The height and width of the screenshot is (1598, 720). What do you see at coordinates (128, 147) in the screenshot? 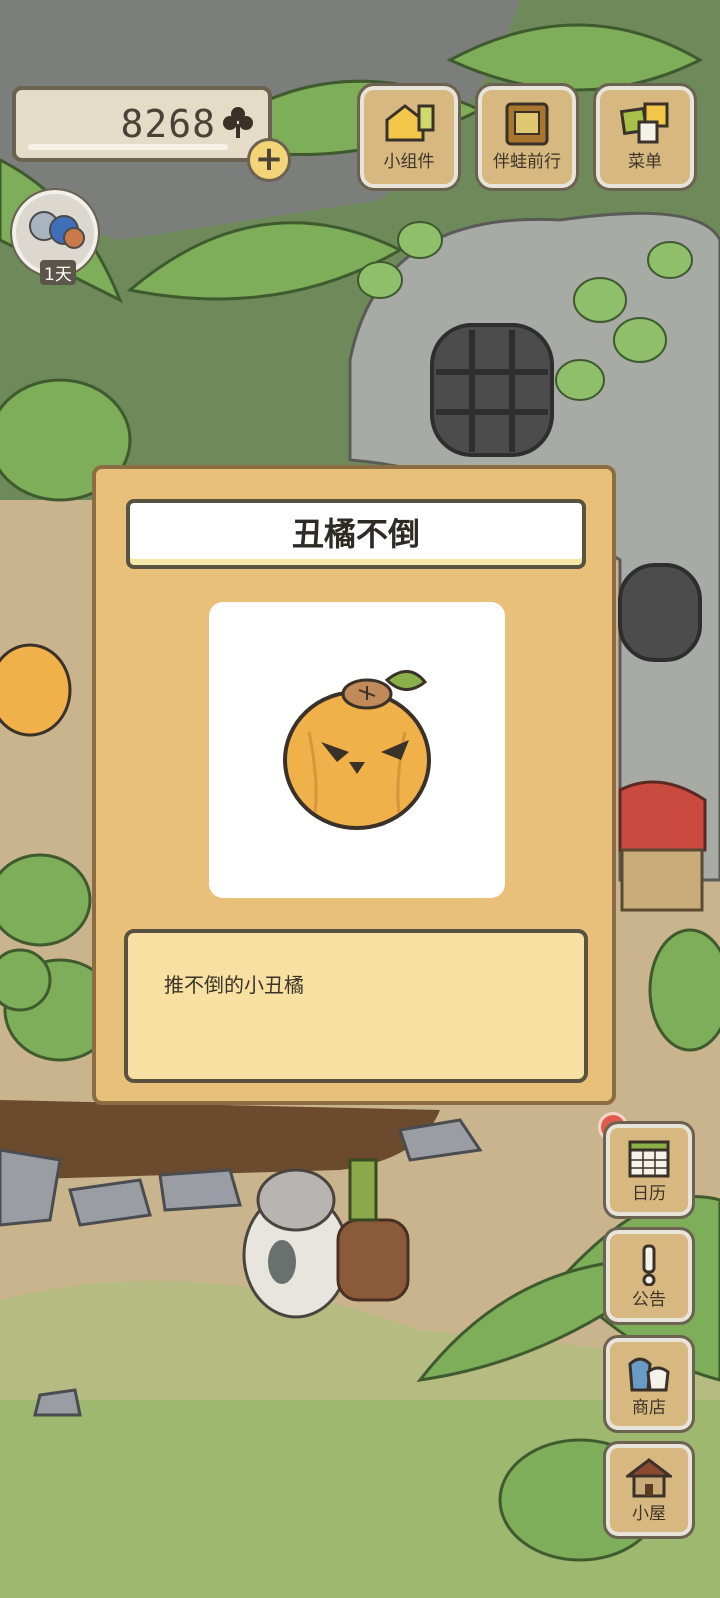
I see `counter-underline` at bounding box center [128, 147].